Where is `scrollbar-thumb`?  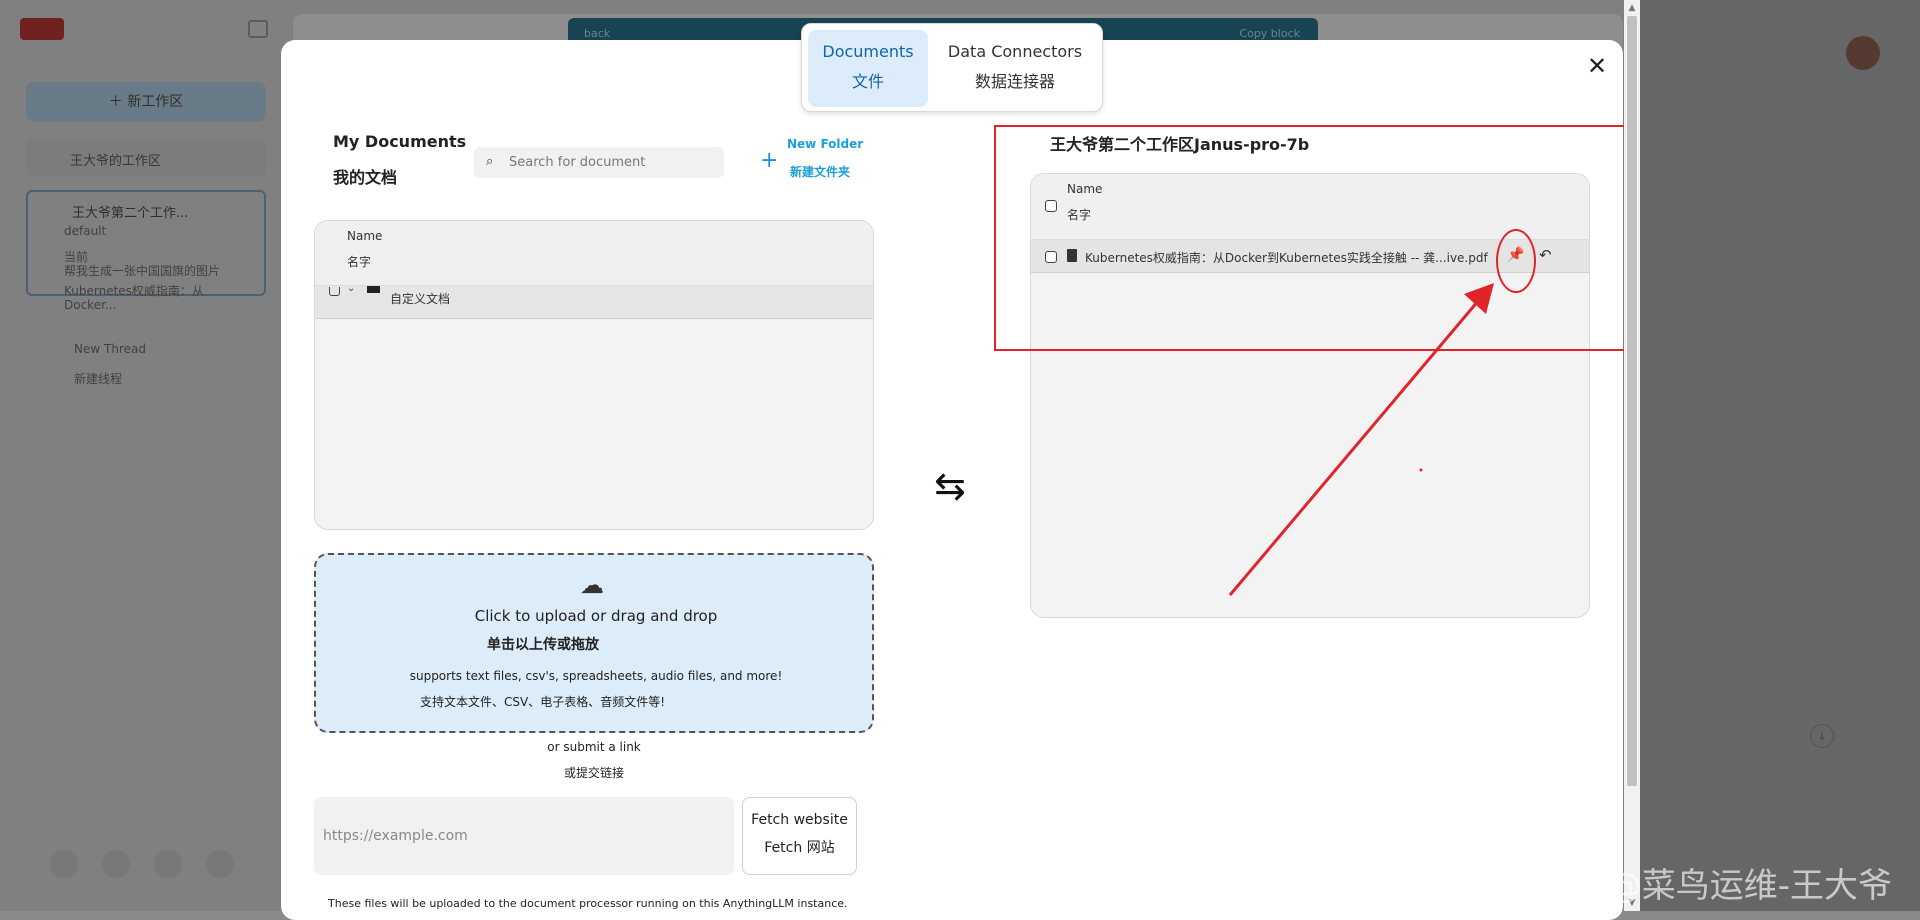
scrollbar-thumb is located at coordinates (1632, 401).